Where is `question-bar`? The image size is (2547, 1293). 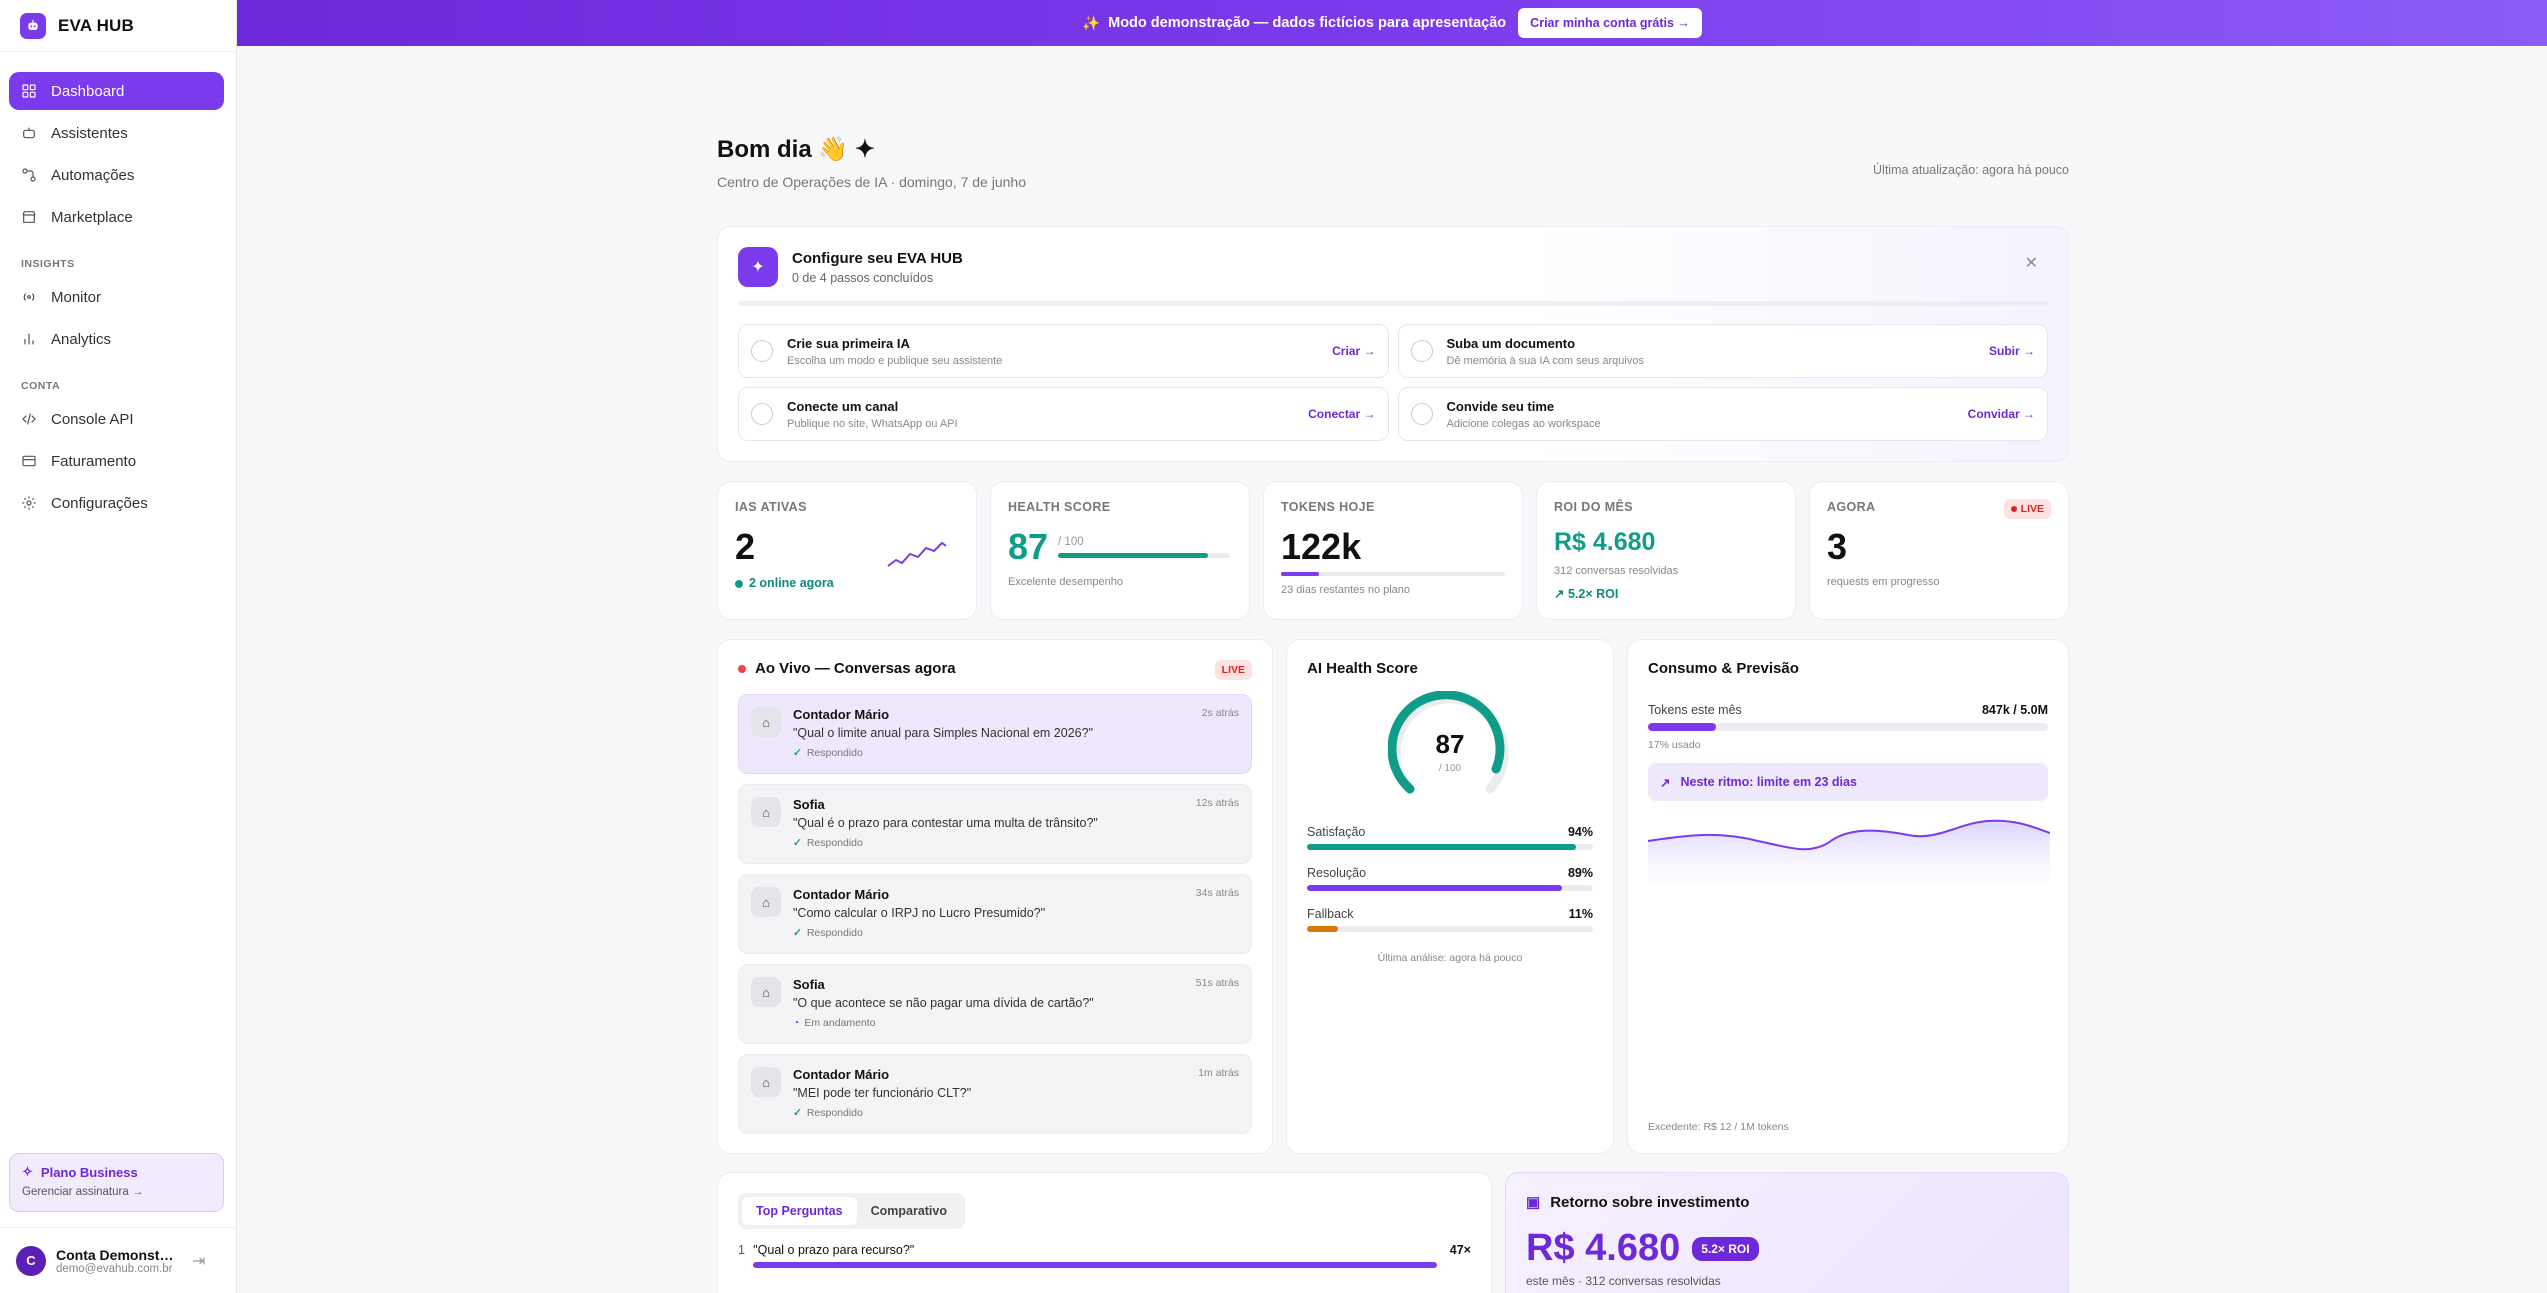
question-bar is located at coordinates (1095, 1265).